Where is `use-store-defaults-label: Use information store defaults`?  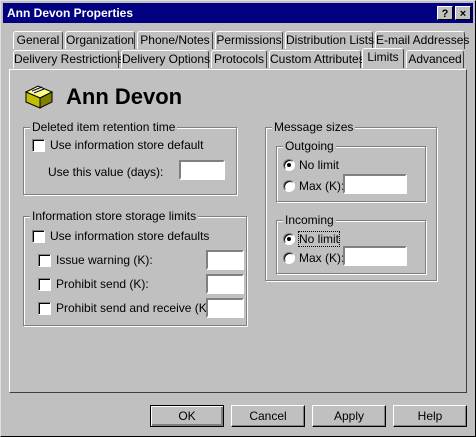 use-store-defaults-label: Use information store defaults is located at coordinates (130, 236).